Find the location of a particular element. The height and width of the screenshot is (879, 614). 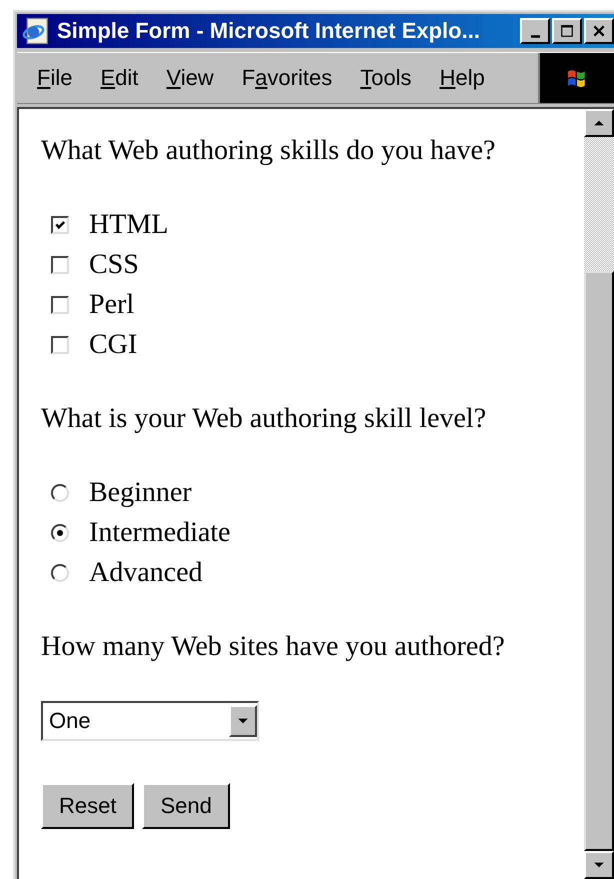

question-text: How many Web sites have you authored? is located at coordinates (273, 647).